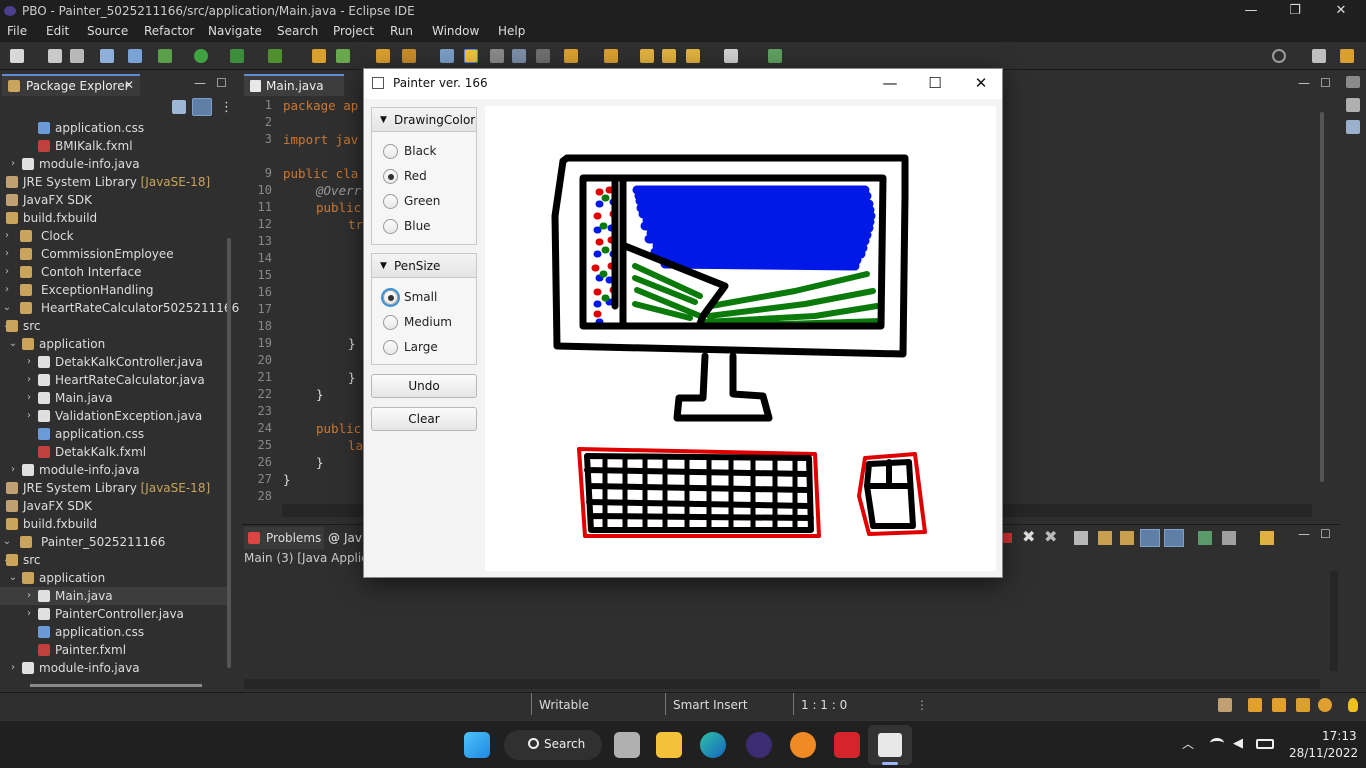  What do you see at coordinates (1174, 538) in the screenshot?
I see `show-stderr-icon` at bounding box center [1174, 538].